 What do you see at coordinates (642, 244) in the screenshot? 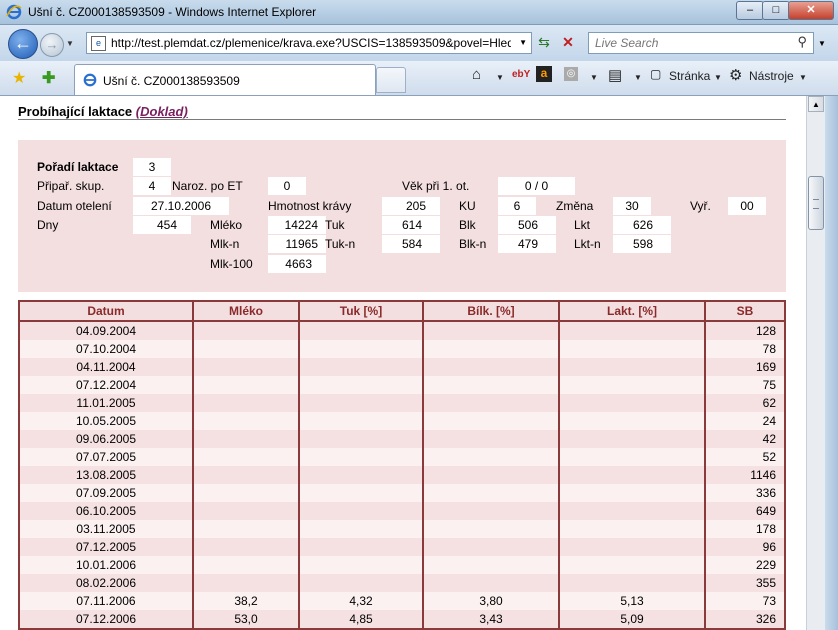
I see `lktn-value: 598` at bounding box center [642, 244].